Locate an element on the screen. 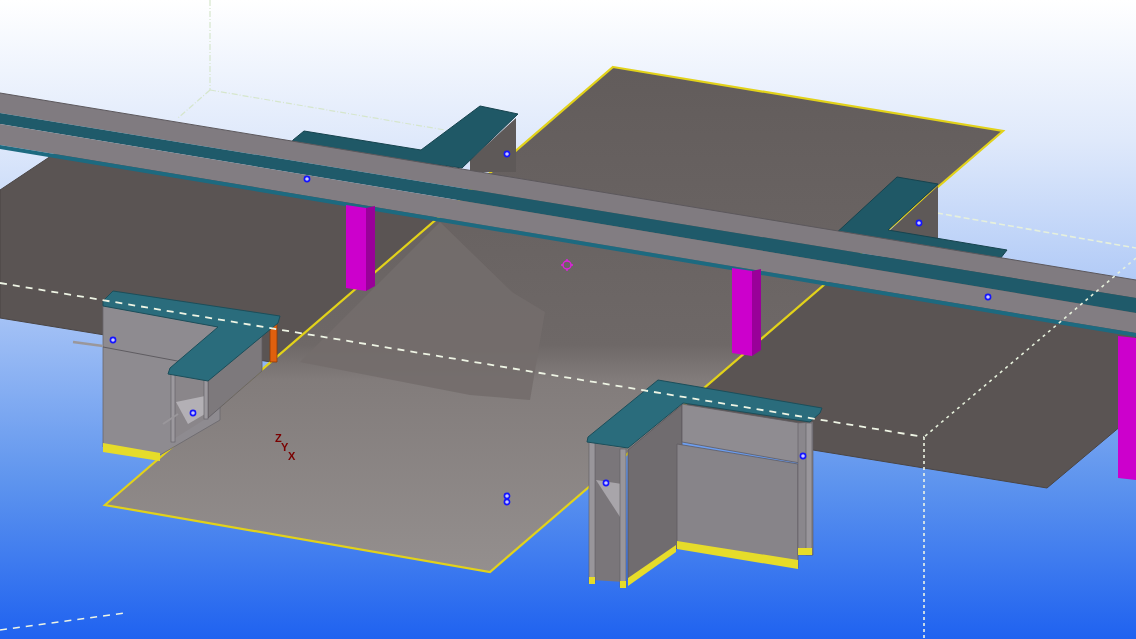  axis-label: X is located at coordinates (292, 456).